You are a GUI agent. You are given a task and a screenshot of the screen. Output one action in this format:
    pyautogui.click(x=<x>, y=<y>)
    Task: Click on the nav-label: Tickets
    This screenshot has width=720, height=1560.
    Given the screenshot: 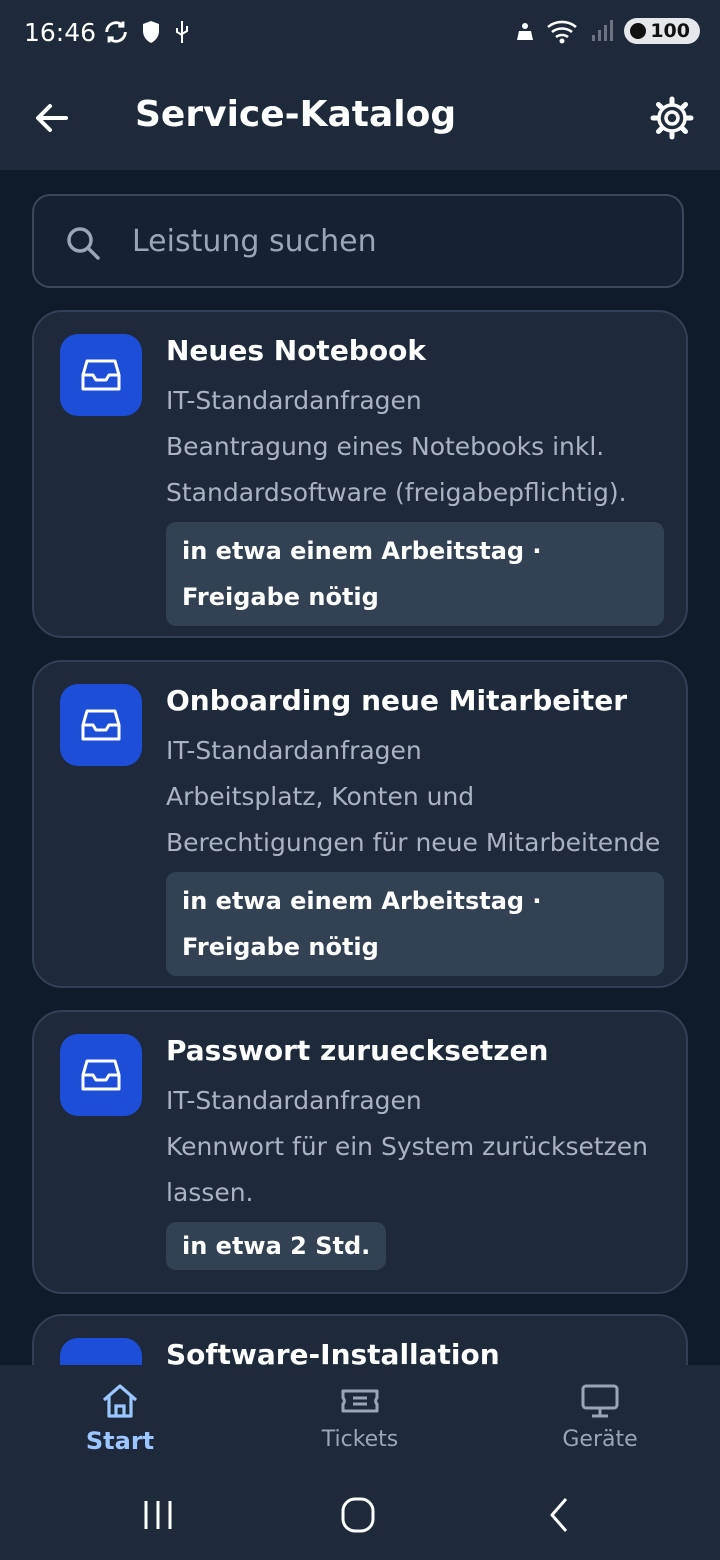 What is the action you would take?
    pyautogui.click(x=360, y=1439)
    